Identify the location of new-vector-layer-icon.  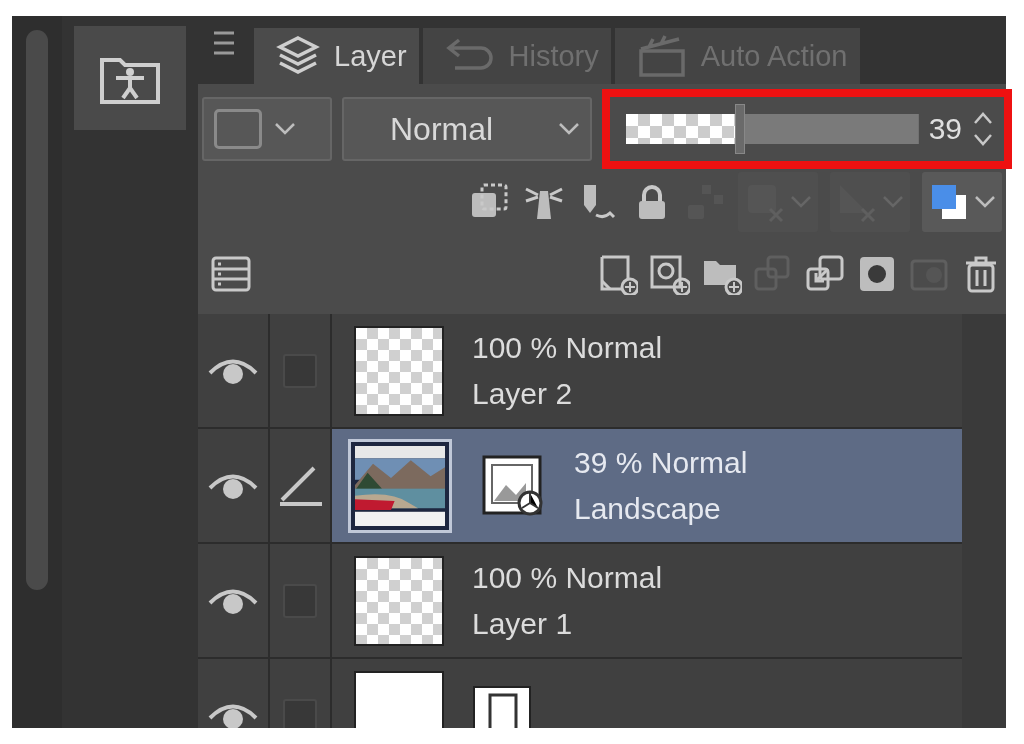
(669, 274).